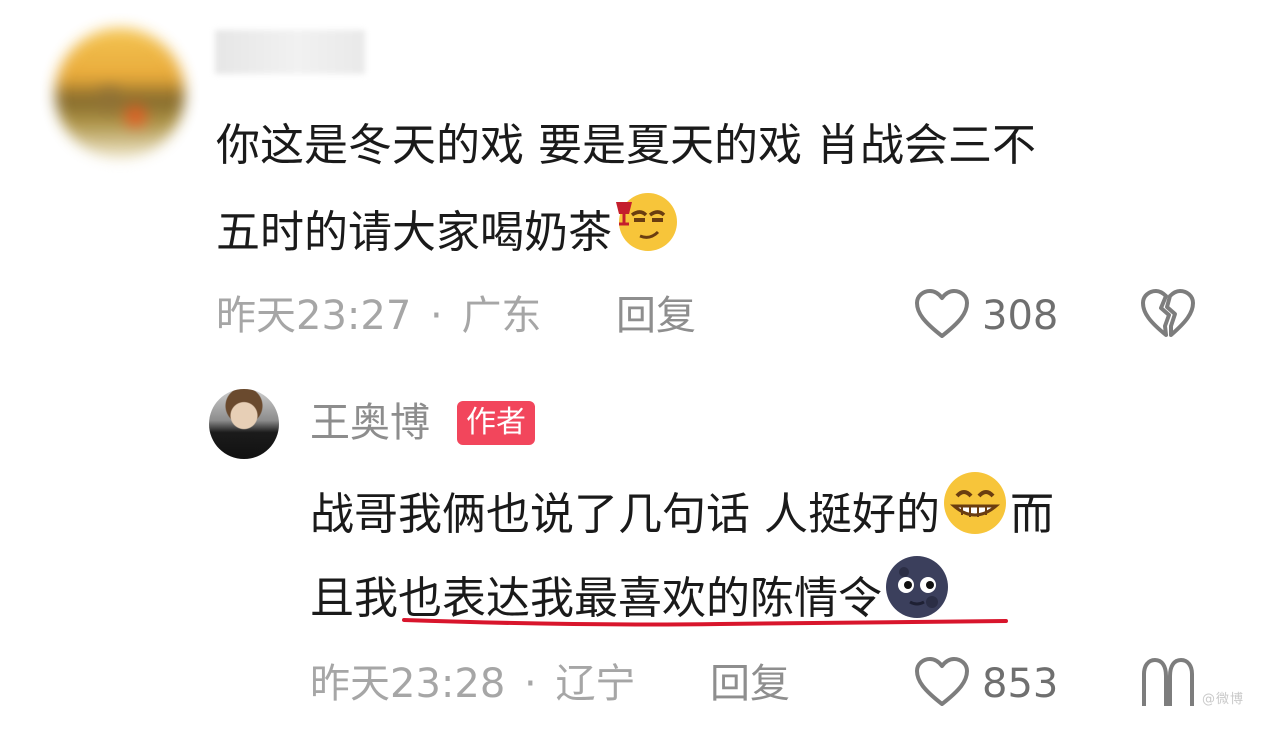 The width and height of the screenshot is (1264, 732). Describe the element at coordinates (625, 514) in the screenshot. I see `reply-text-line1-a: 战哥我俩也说了几句话 人挺好的` at that location.